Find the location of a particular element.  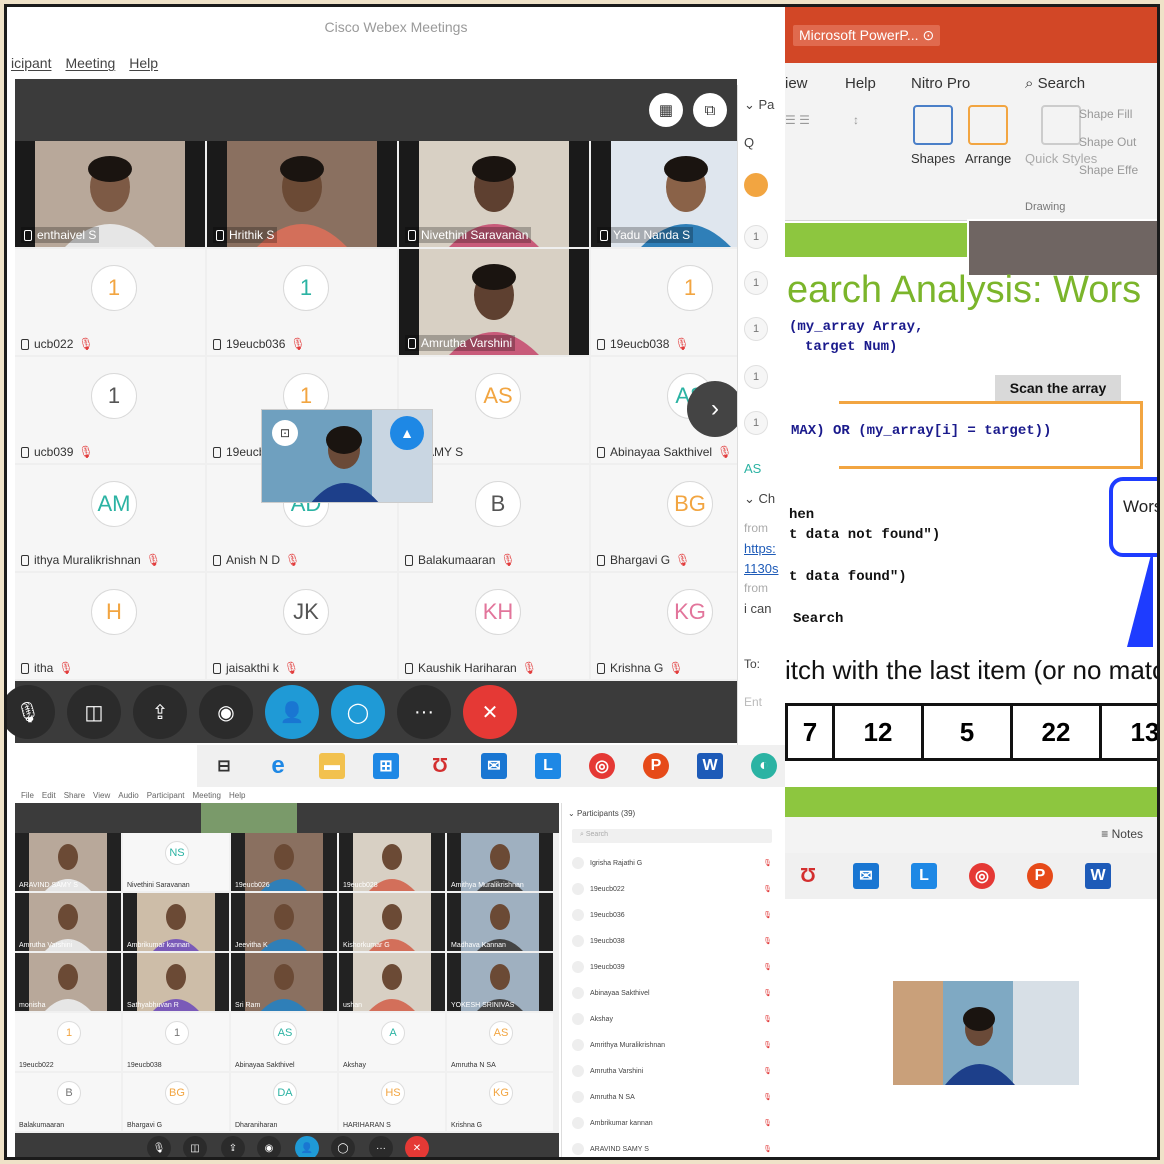

participant-tile: AS Abinayaa Sakthivel is located at coordinates (284, 1042).